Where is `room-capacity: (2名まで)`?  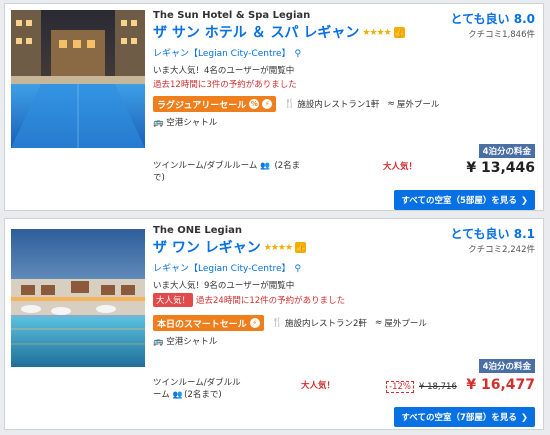
room-capacity: (2名まで) is located at coordinates (203, 395).